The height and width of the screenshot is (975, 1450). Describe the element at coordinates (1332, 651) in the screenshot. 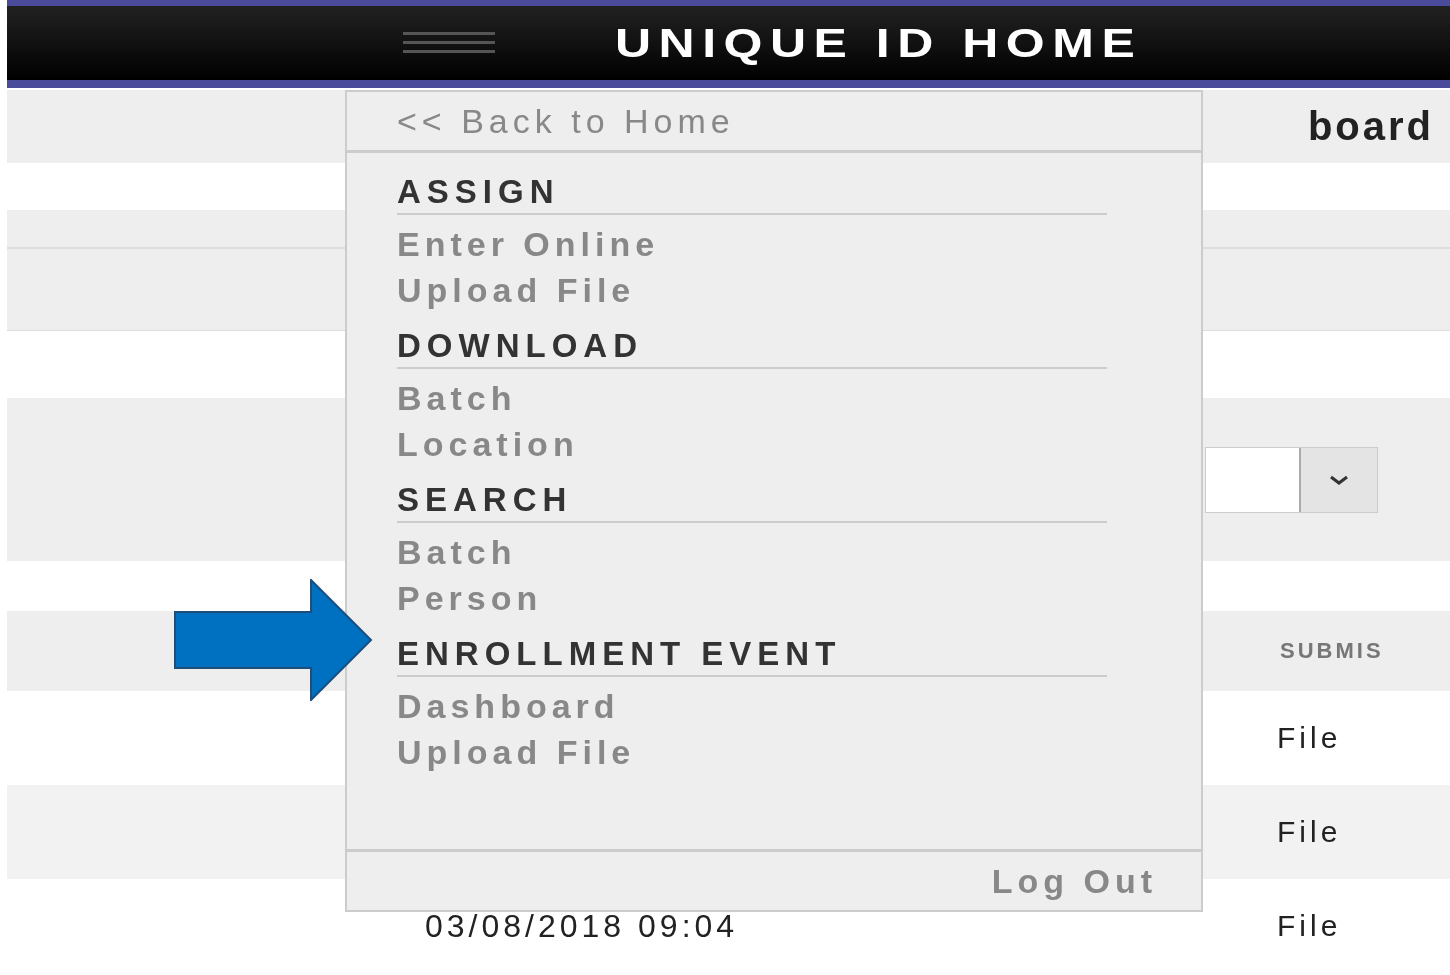

I see `column-header: SUBMIS` at that location.